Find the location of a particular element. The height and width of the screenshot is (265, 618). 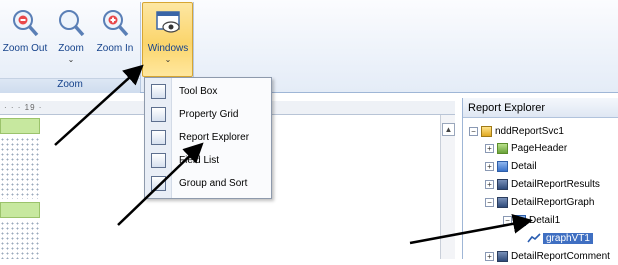

tree-node: + Detail is located at coordinates (511, 167).